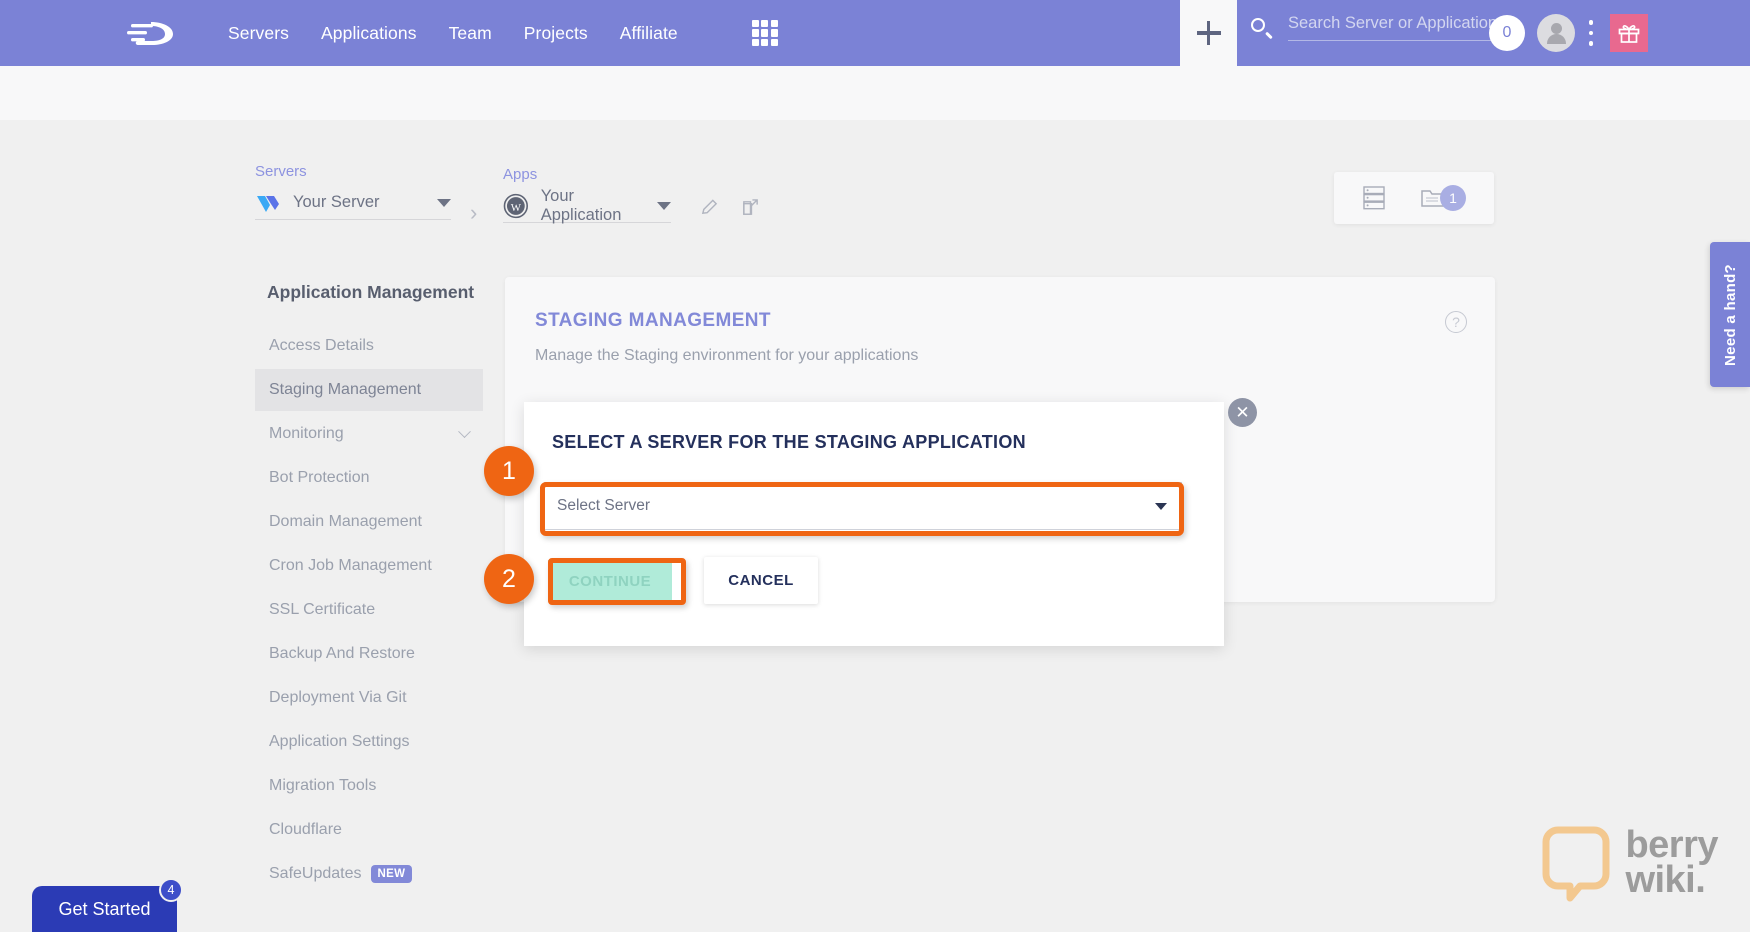  I want to click on cancel-button: CANCEL, so click(761, 580).